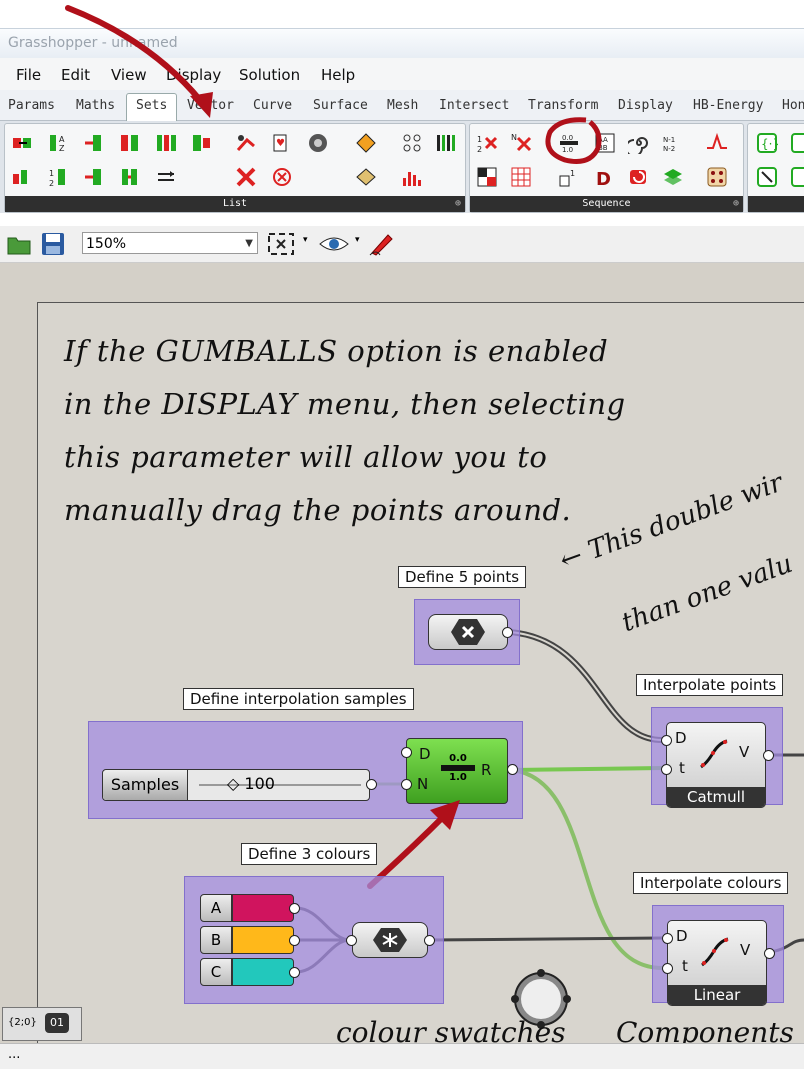 The height and width of the screenshot is (1069, 804). What do you see at coordinates (717, 177) in the screenshot?
I see `dice-icon` at bounding box center [717, 177].